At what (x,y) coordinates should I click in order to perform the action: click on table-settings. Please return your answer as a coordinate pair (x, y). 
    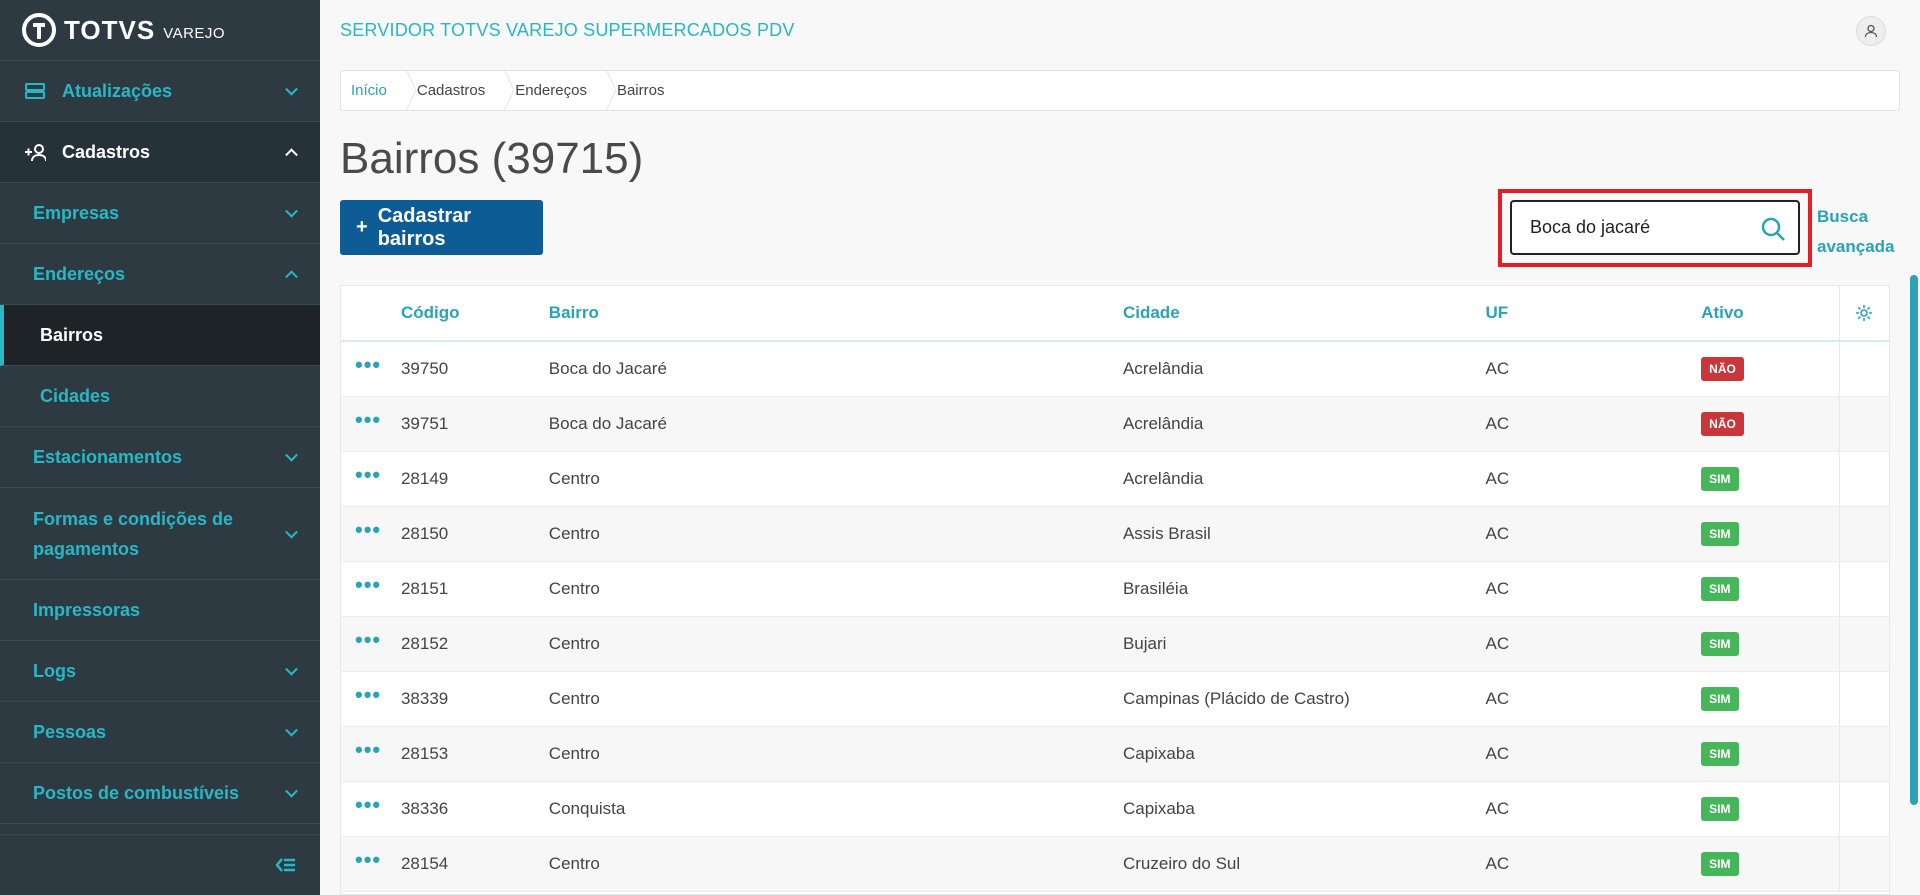
    Looking at the image, I should click on (1863, 314).